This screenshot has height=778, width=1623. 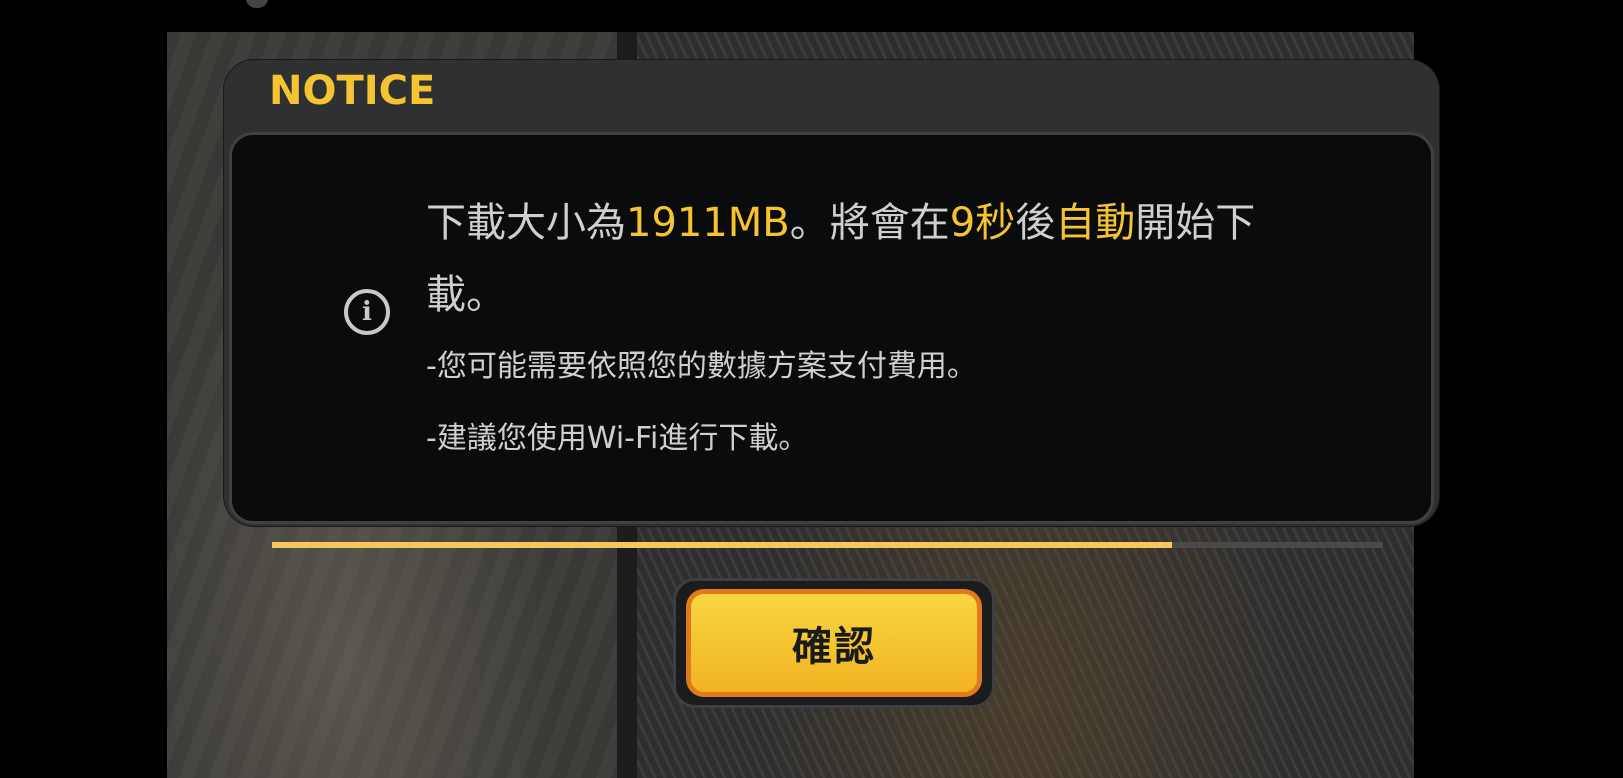 I want to click on dialog-title: NOTICE, so click(x=352, y=91).